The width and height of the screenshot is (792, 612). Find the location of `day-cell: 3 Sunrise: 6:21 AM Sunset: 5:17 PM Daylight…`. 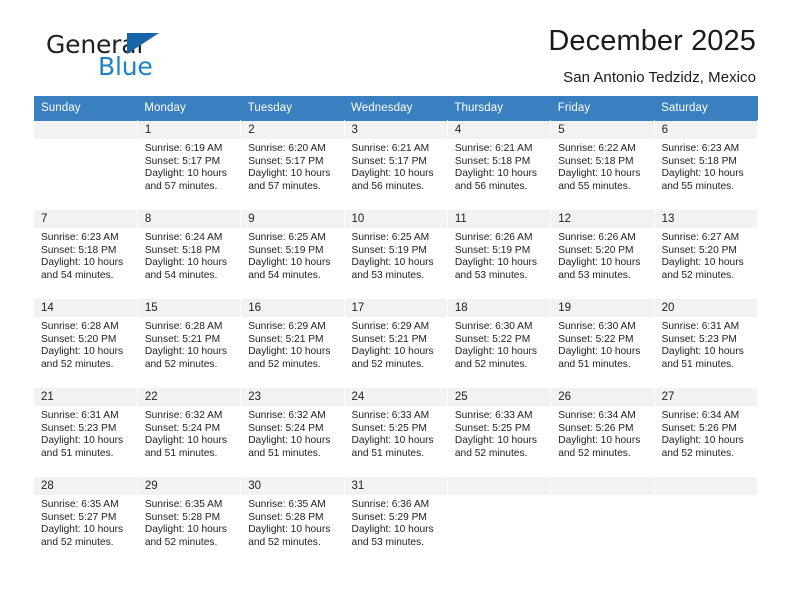

day-cell: 3 Sunrise: 6:21 AM Sunset: 5:17 PM Daylight… is located at coordinates (396, 165).